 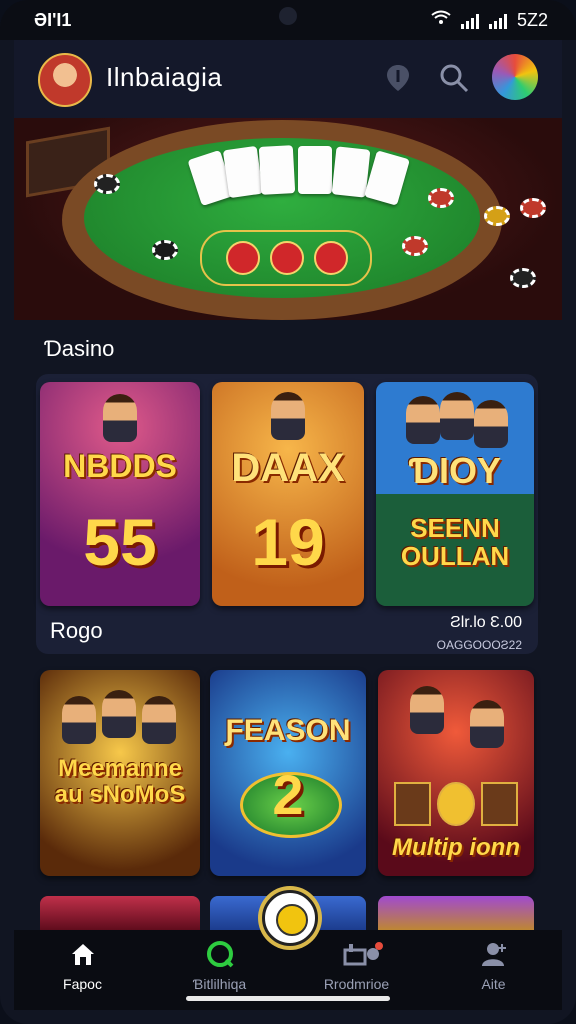 What do you see at coordinates (120, 542) in the screenshot?
I see `game-number: 55` at bounding box center [120, 542].